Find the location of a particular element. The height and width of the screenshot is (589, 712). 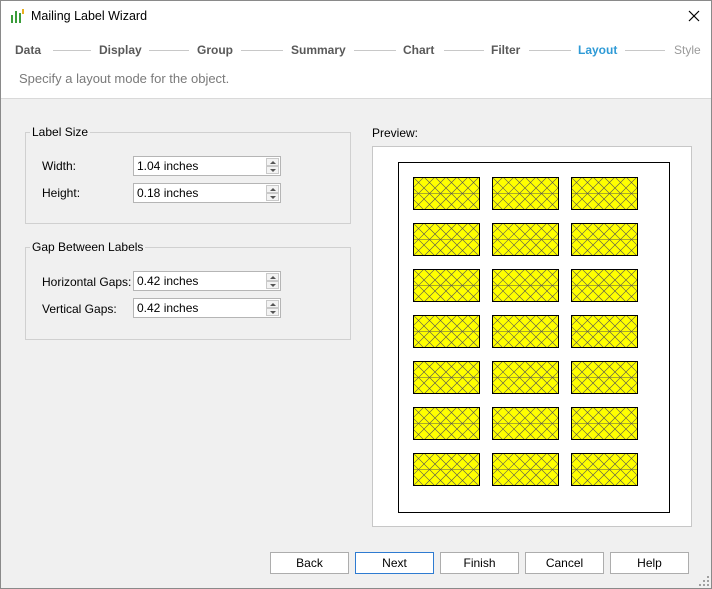

width-spin-down-button is located at coordinates (272, 170).